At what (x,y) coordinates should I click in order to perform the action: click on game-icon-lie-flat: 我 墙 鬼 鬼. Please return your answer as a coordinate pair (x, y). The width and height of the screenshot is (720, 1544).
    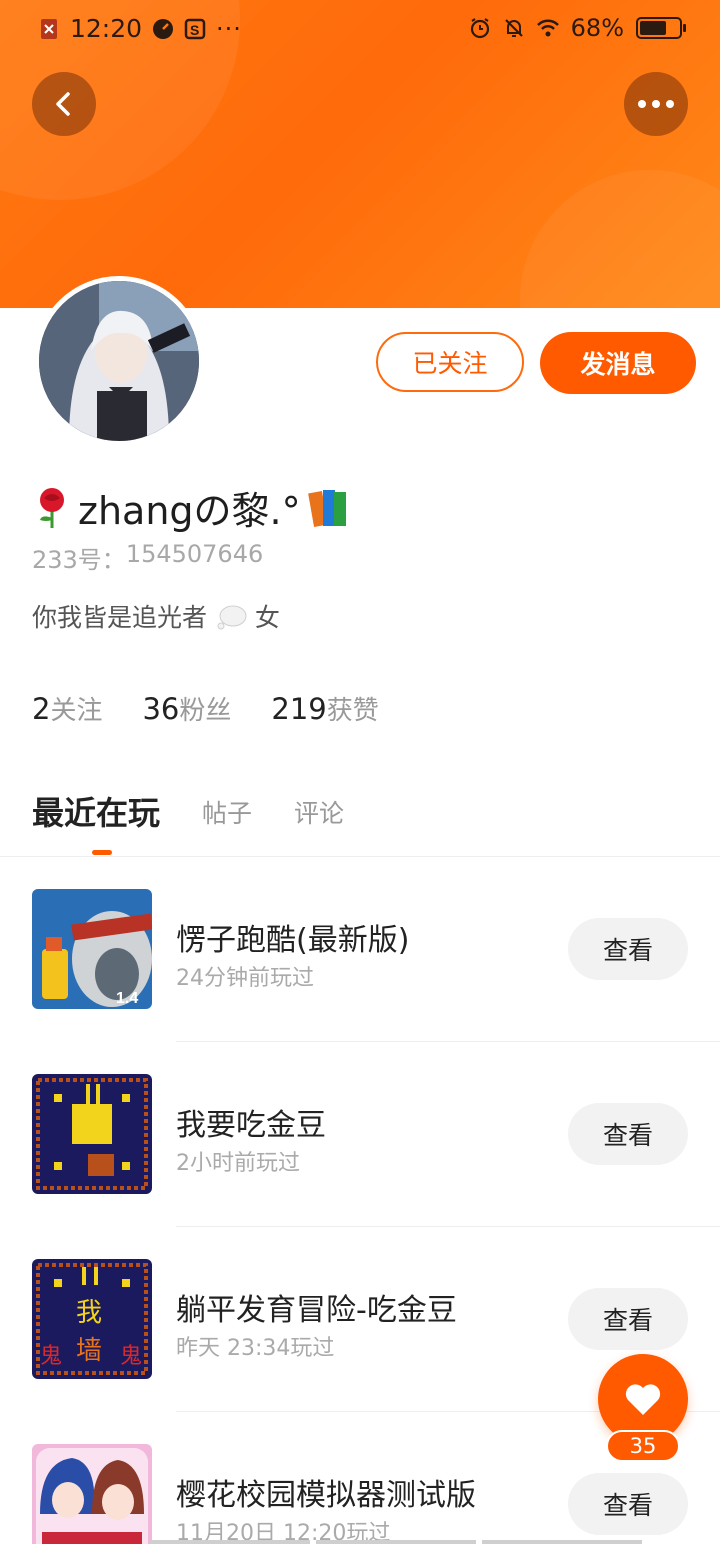
    Looking at the image, I should click on (92, 1319).